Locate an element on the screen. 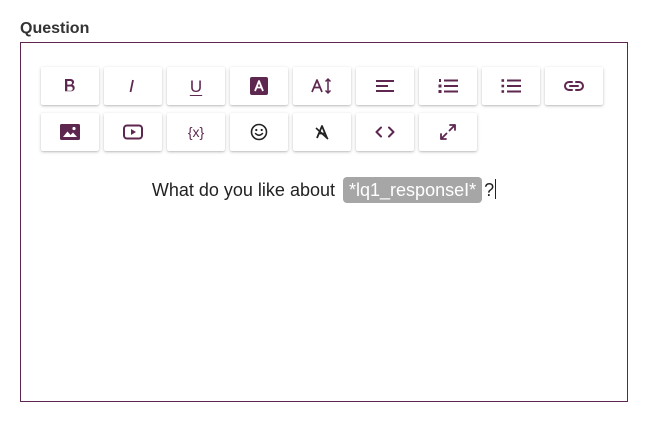  piped-variable-token: *lq1_responseI* is located at coordinates (413, 190).